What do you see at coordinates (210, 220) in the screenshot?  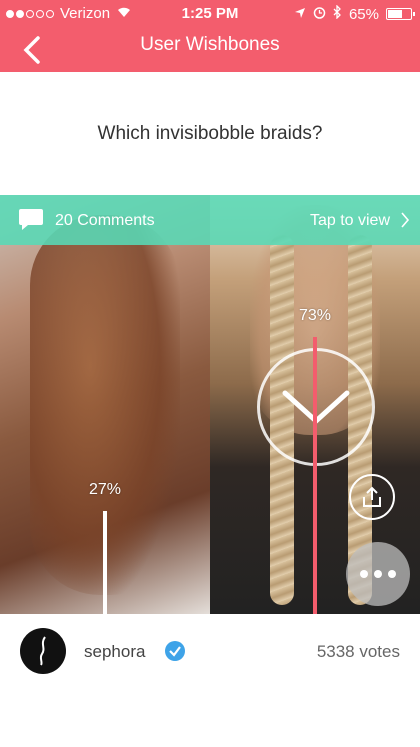 I see `comments-bar: 20 Comments Tap to view` at bounding box center [210, 220].